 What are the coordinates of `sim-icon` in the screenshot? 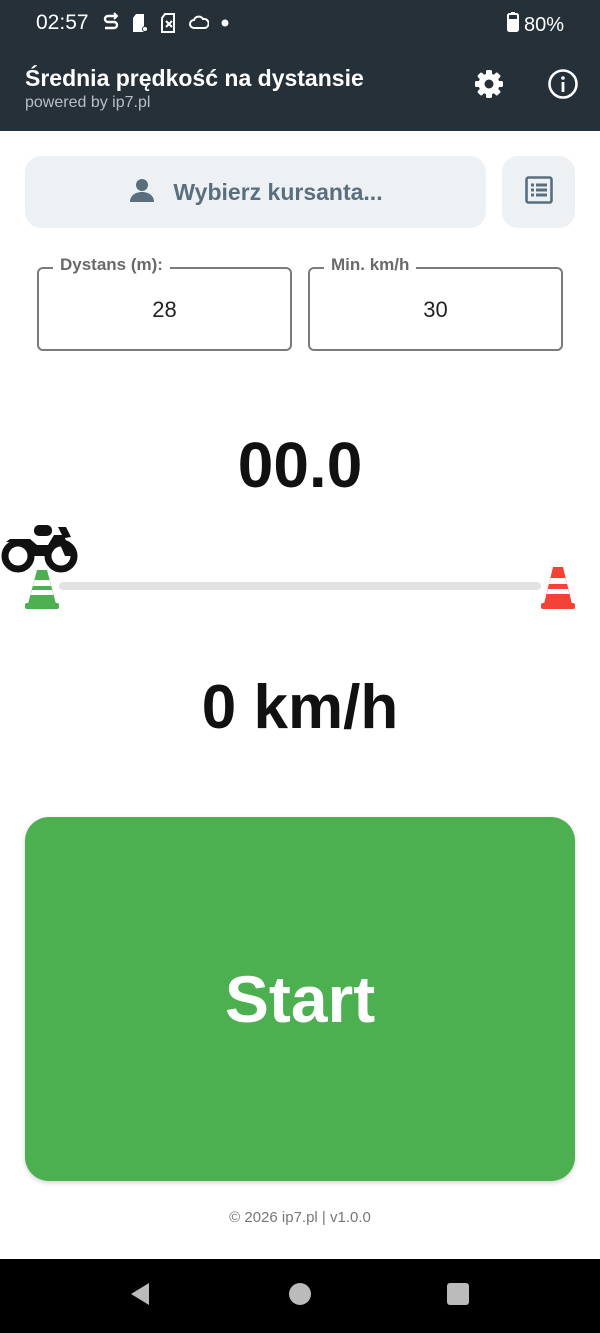 It's located at (169, 23).